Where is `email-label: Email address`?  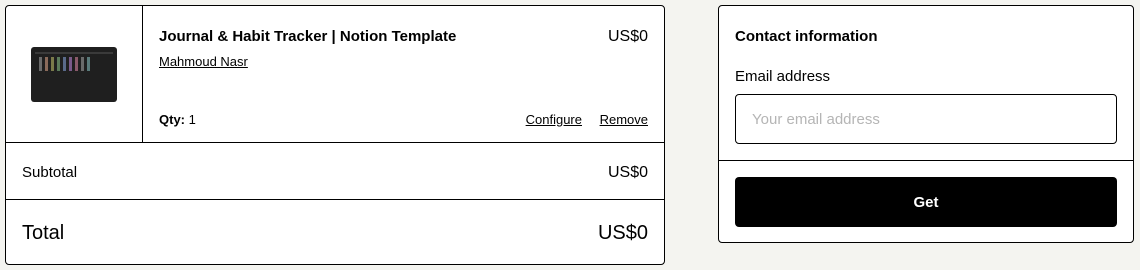 email-label: Email address is located at coordinates (783, 76).